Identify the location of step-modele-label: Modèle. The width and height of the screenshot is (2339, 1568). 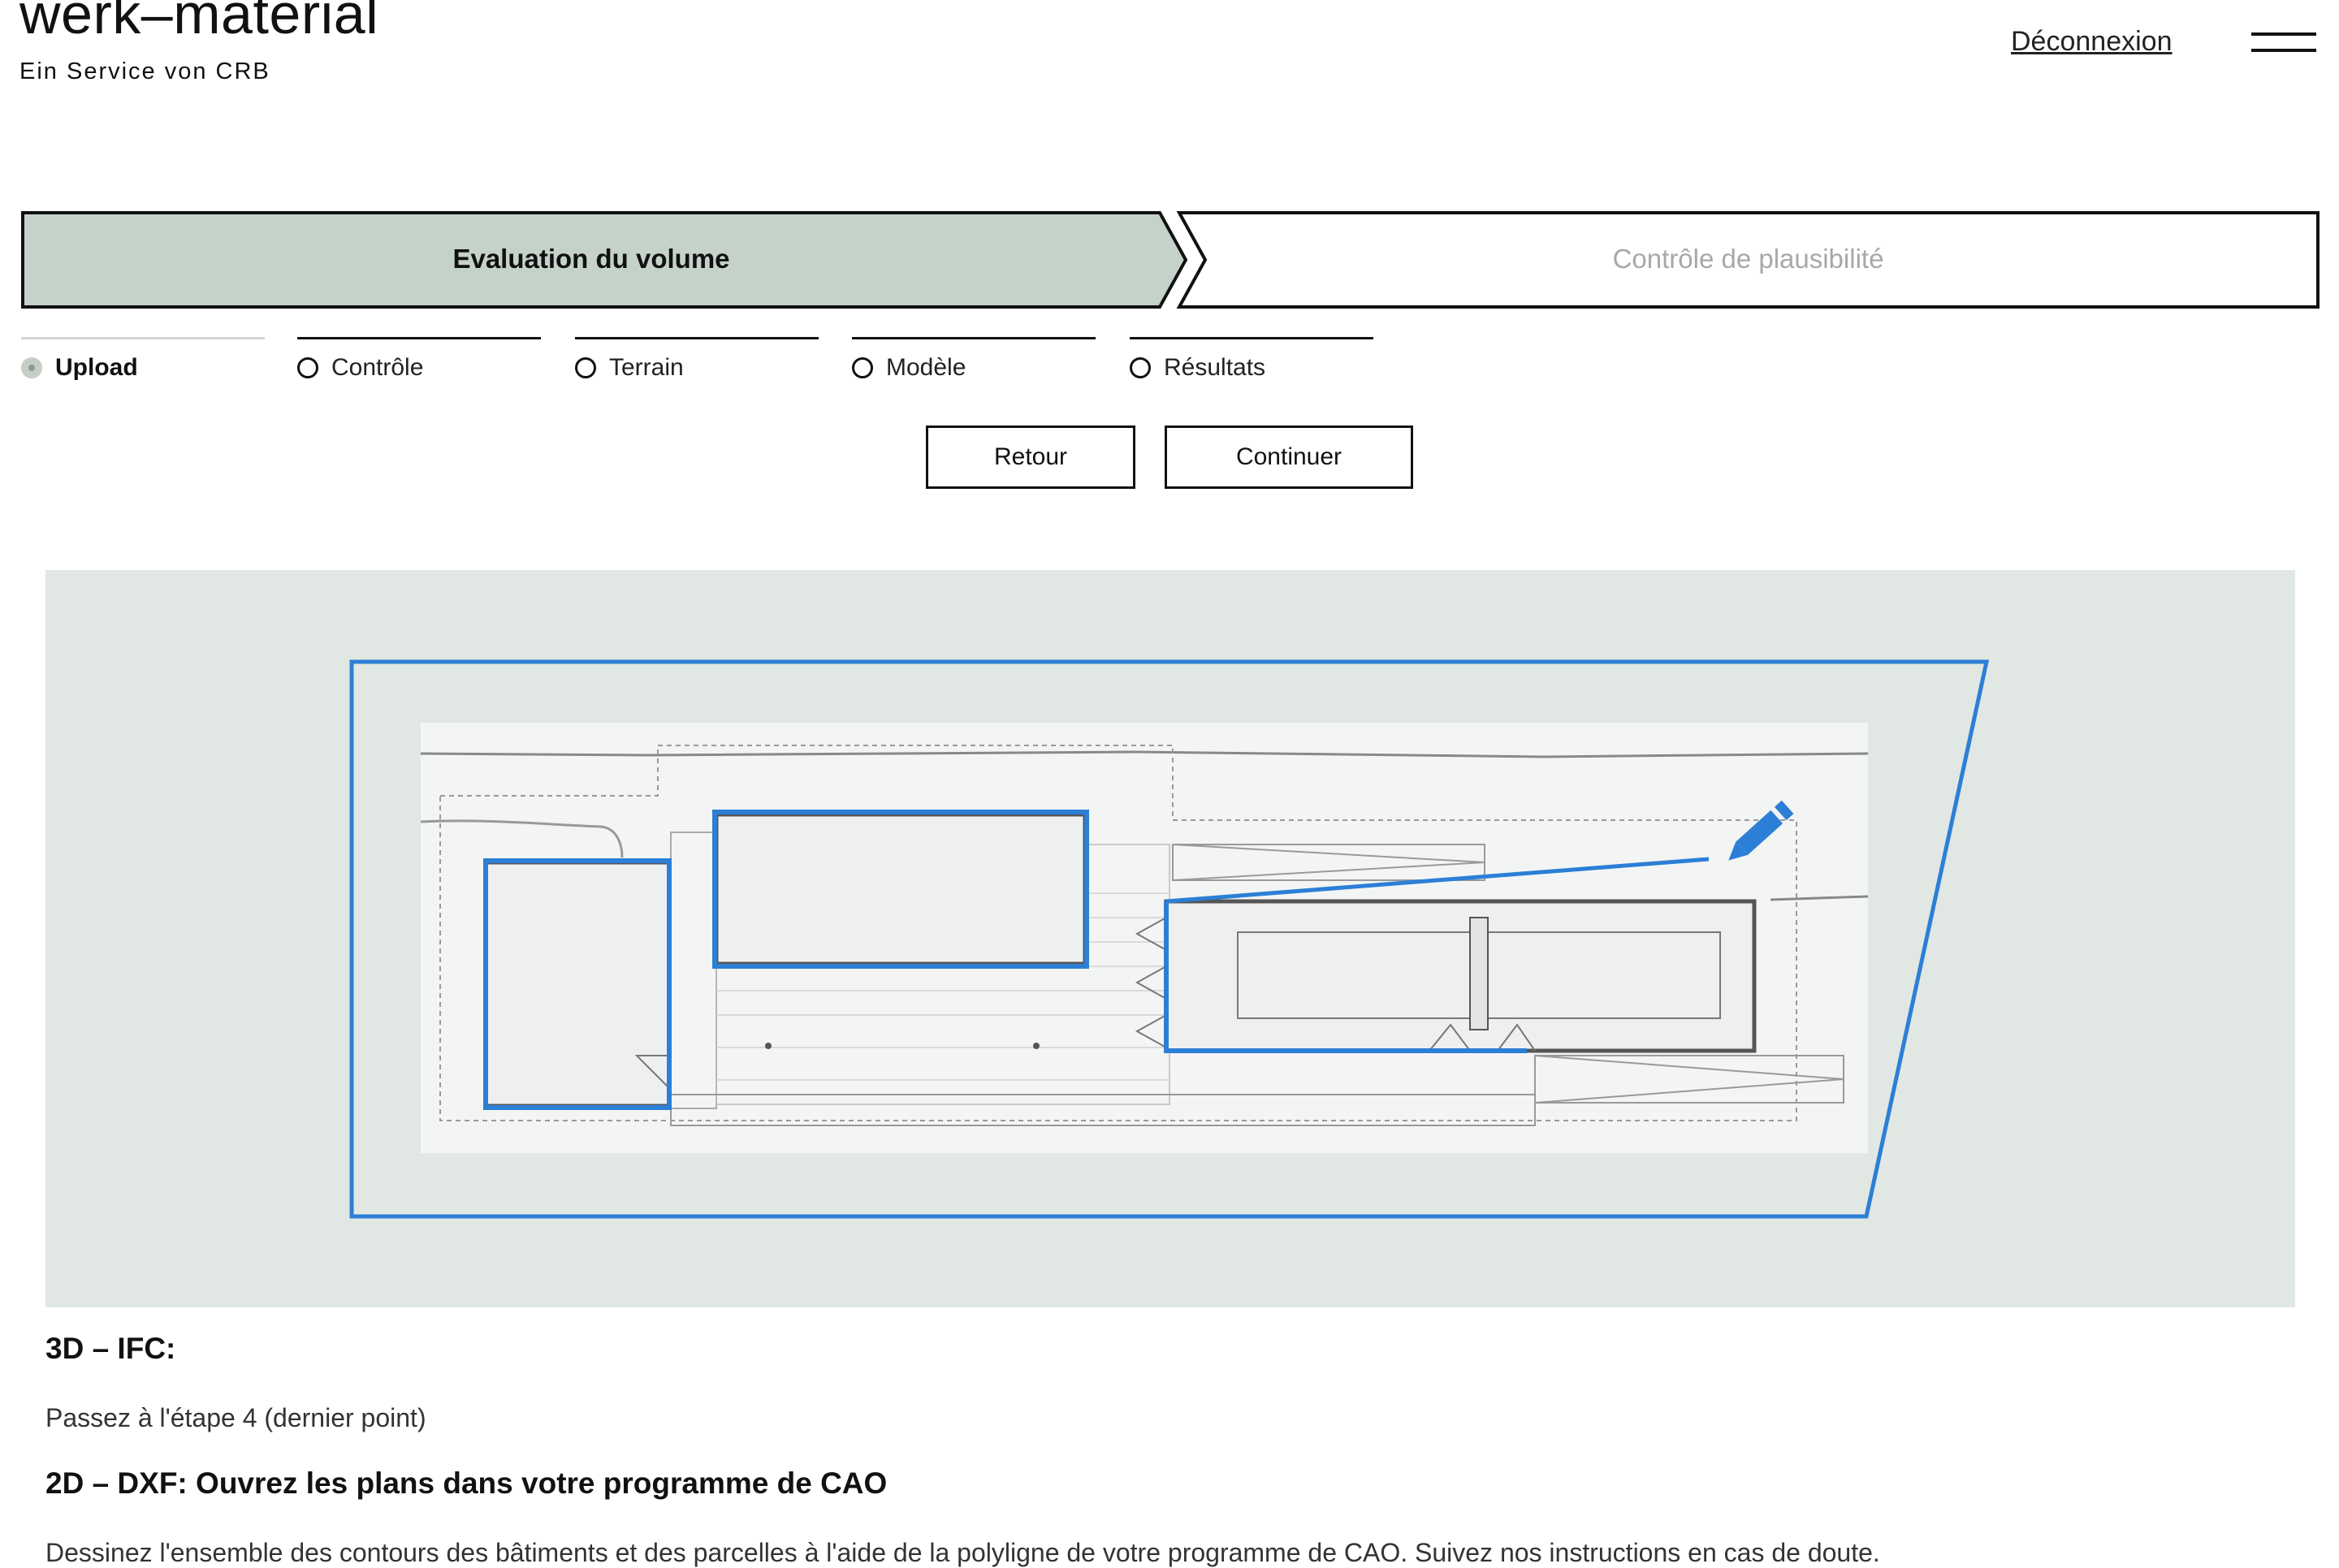
(926, 367).